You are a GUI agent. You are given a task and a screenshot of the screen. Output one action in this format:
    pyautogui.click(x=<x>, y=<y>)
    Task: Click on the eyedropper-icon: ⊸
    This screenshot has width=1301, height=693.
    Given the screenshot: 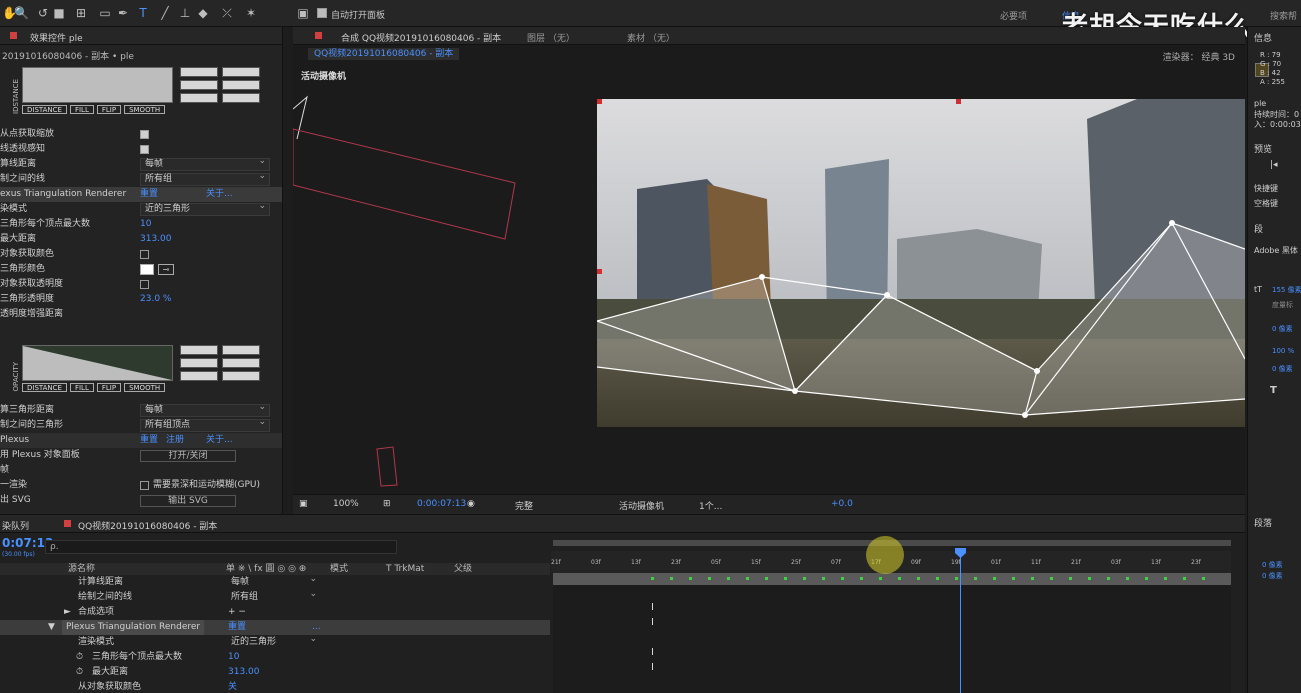 What is the action you would take?
    pyautogui.click(x=166, y=269)
    